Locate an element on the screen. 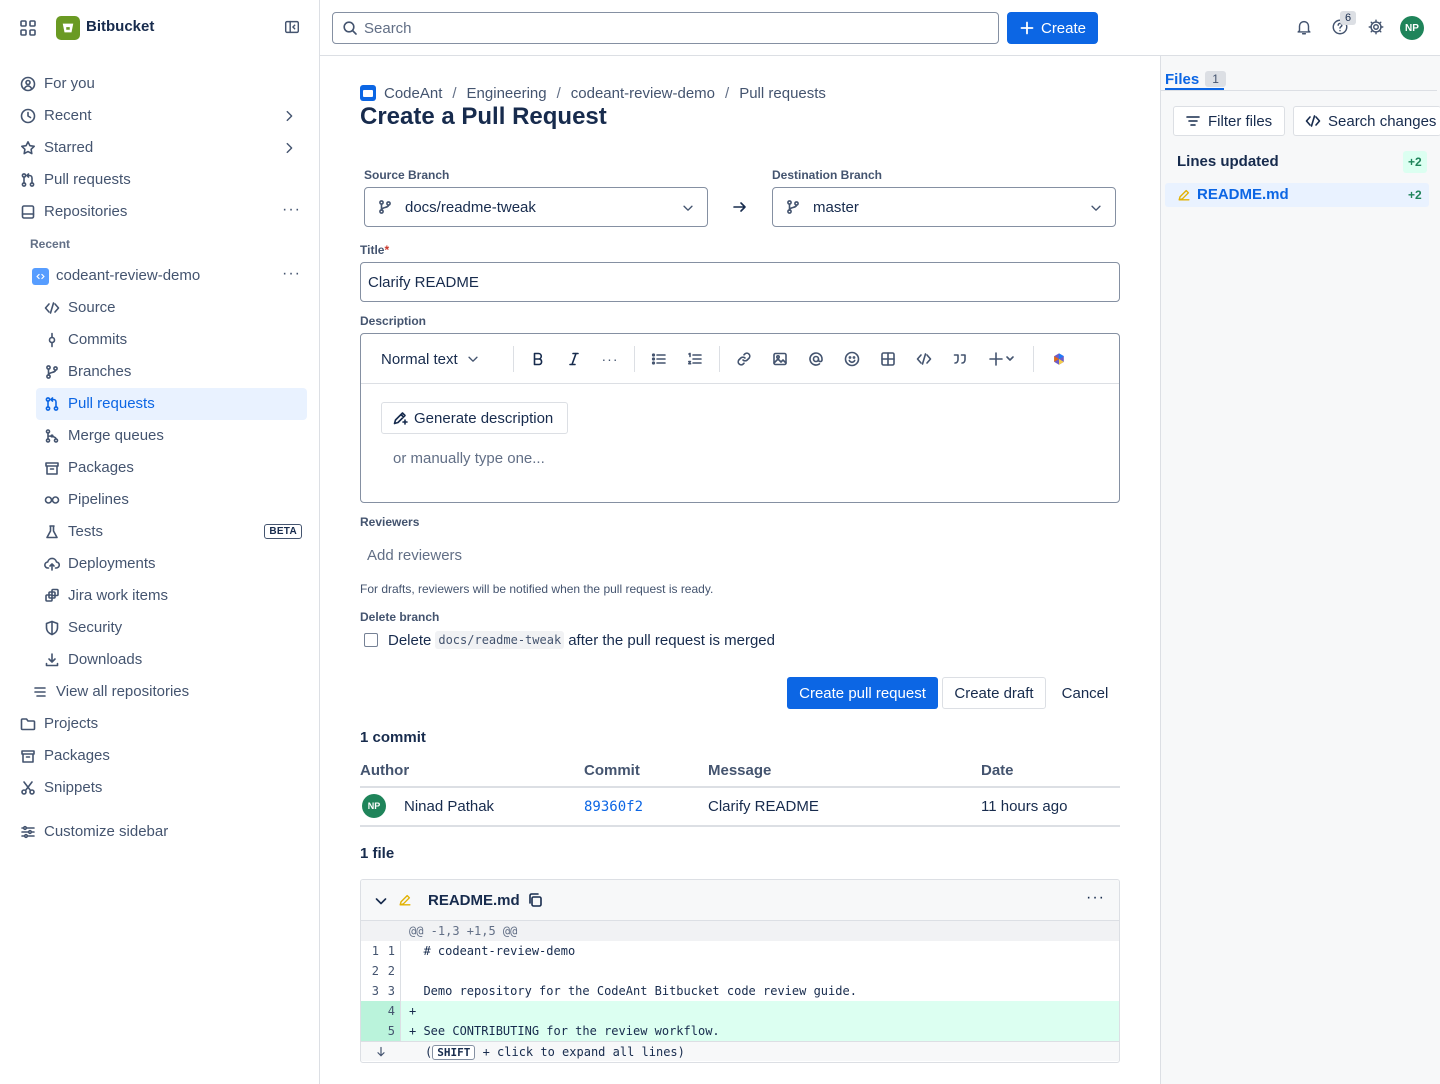 The height and width of the screenshot is (1084, 1440). emoji-icon is located at coordinates (852, 359).